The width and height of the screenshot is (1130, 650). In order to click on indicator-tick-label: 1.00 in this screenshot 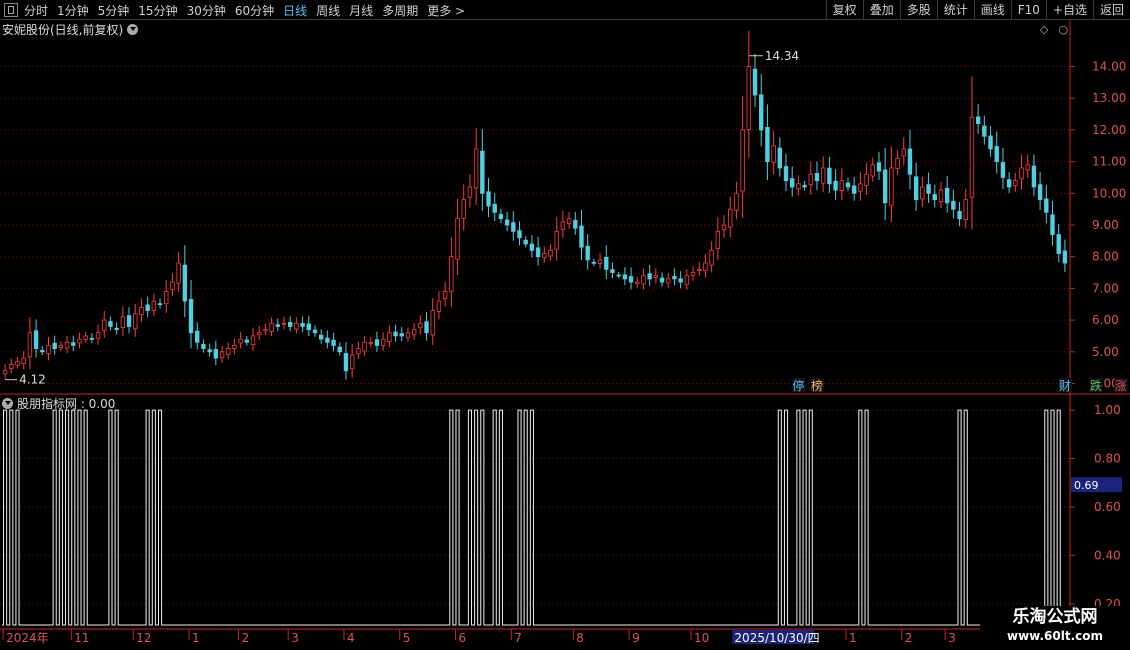, I will do `click(1107, 410)`.